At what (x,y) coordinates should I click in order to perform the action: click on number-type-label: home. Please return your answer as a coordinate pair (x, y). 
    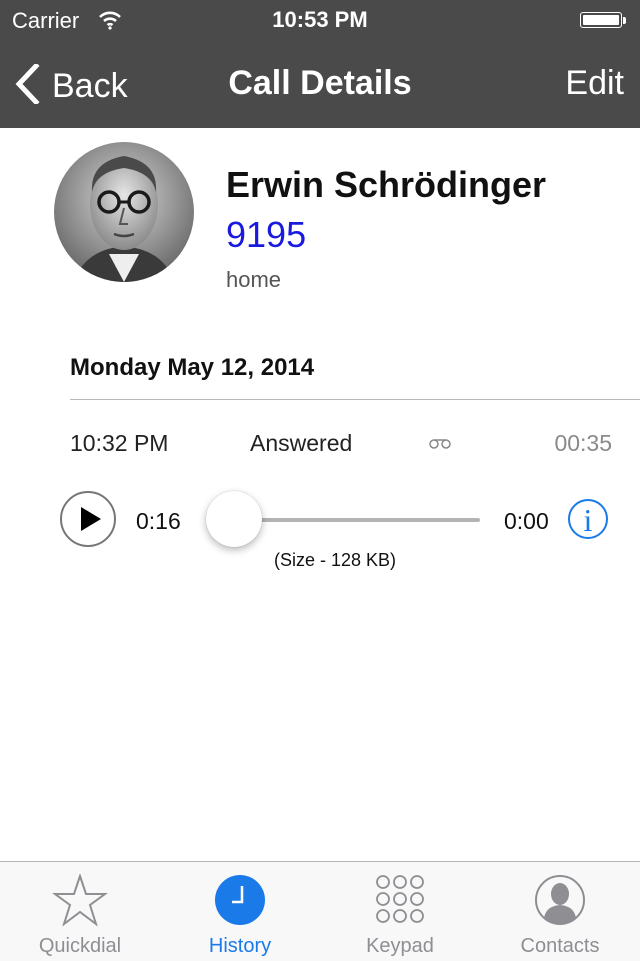
    Looking at the image, I should click on (254, 279).